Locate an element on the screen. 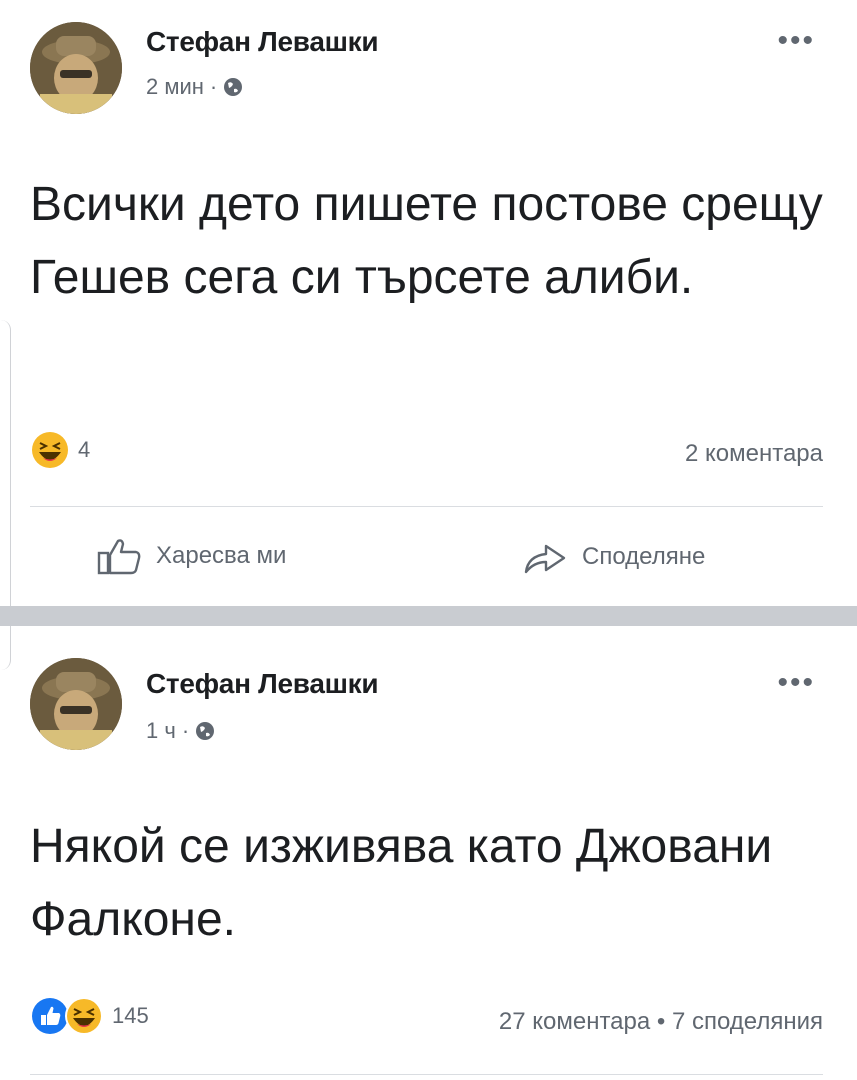 The height and width of the screenshot is (1080, 857). post-separator is located at coordinates (428, 616).